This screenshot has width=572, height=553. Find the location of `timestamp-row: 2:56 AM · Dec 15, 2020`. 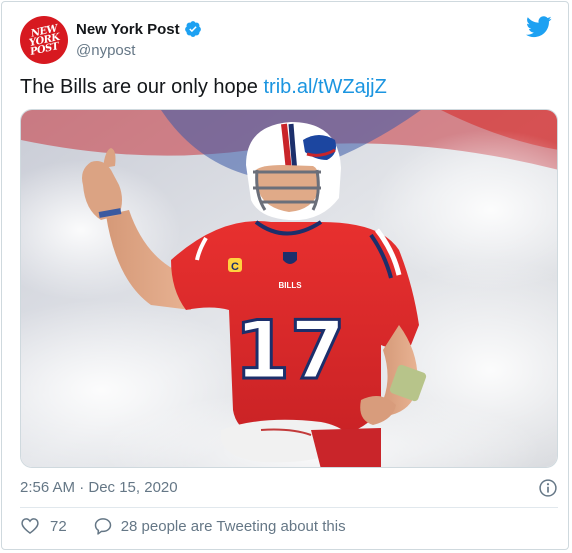

timestamp-row: 2:56 AM · Dec 15, 2020 is located at coordinates (289, 488).